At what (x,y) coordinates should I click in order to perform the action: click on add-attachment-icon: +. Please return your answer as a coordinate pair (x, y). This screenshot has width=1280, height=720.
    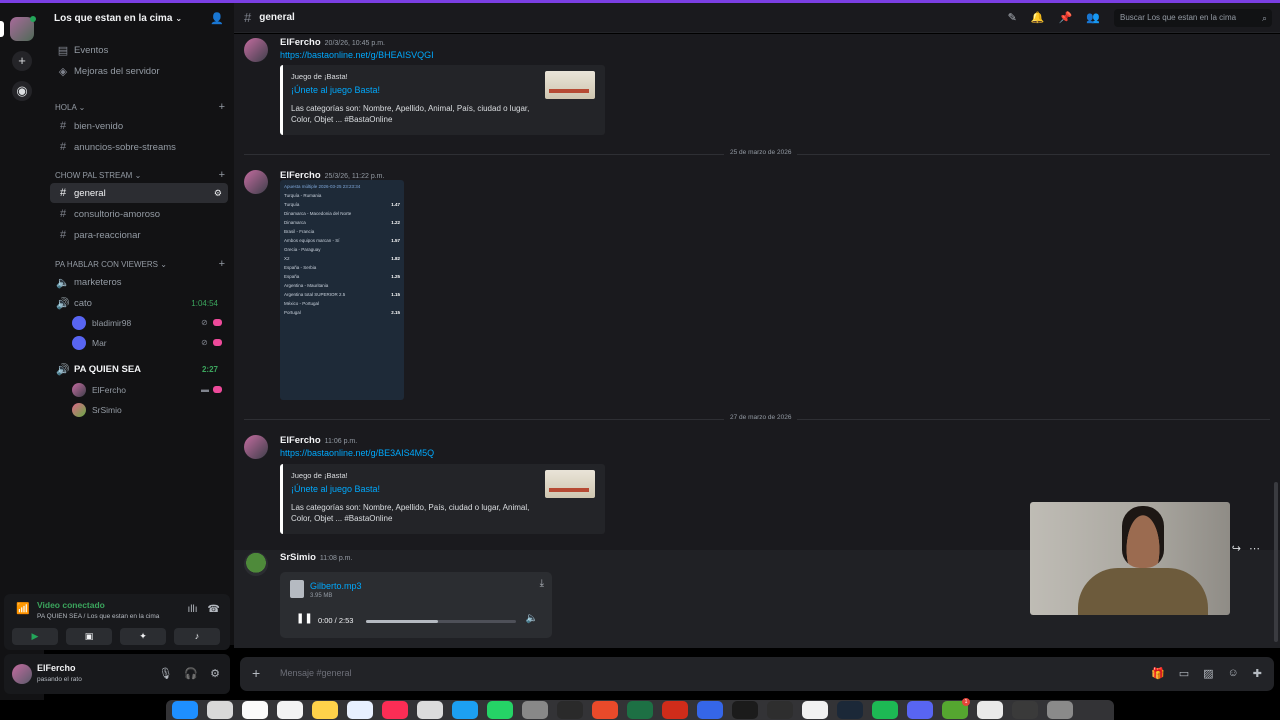
    Looking at the image, I should click on (256, 673).